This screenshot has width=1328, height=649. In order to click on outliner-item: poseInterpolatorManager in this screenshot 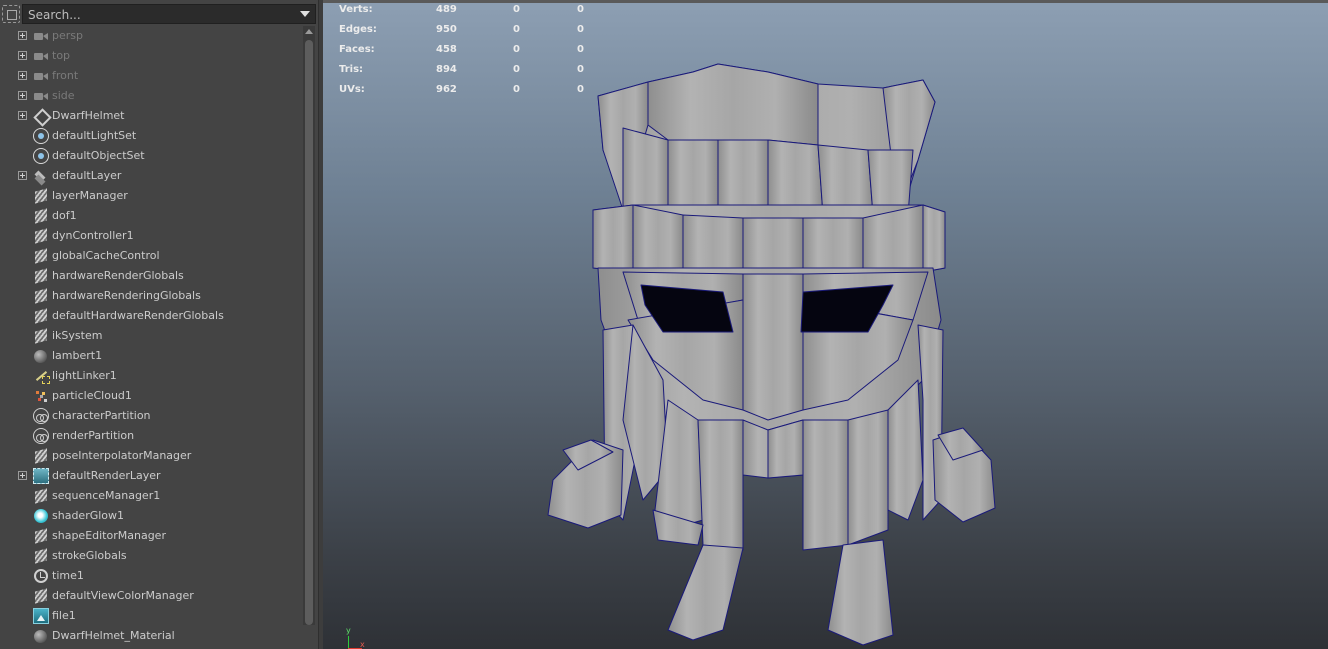, I will do `click(151, 456)`.